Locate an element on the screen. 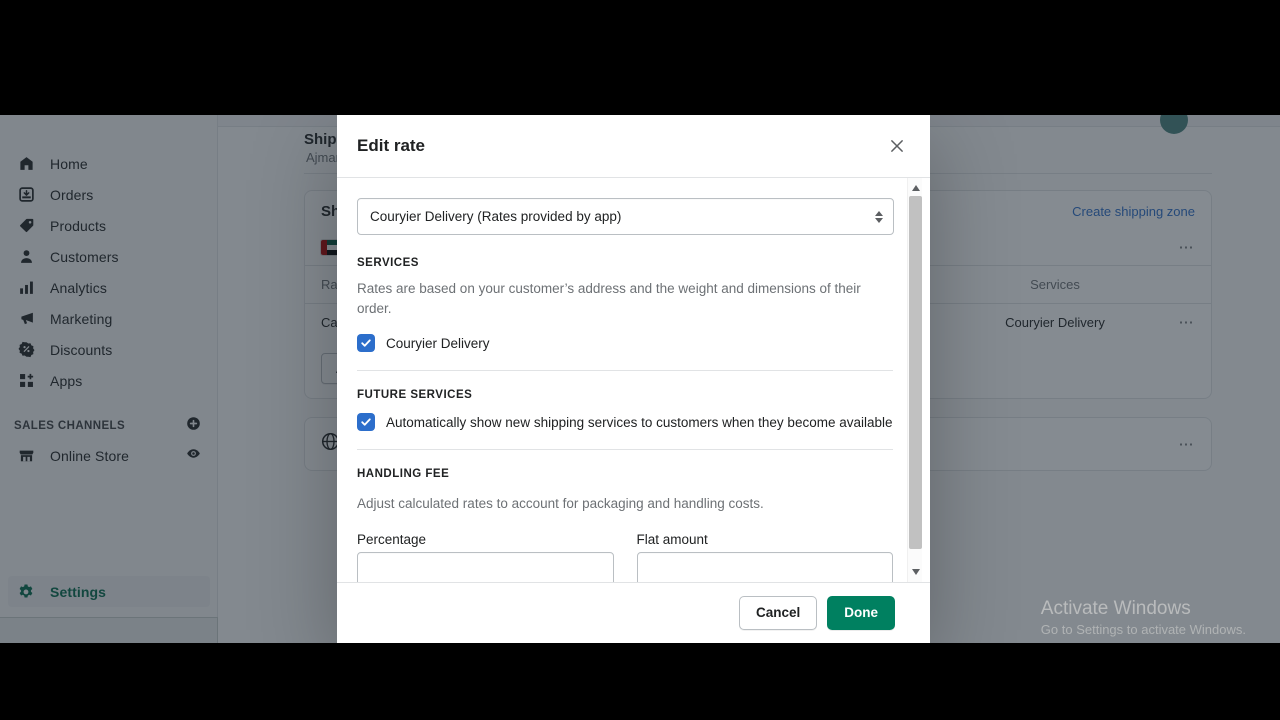 This screenshot has width=1280, height=720. scroll-up-arrow-icon is located at coordinates (915, 187).